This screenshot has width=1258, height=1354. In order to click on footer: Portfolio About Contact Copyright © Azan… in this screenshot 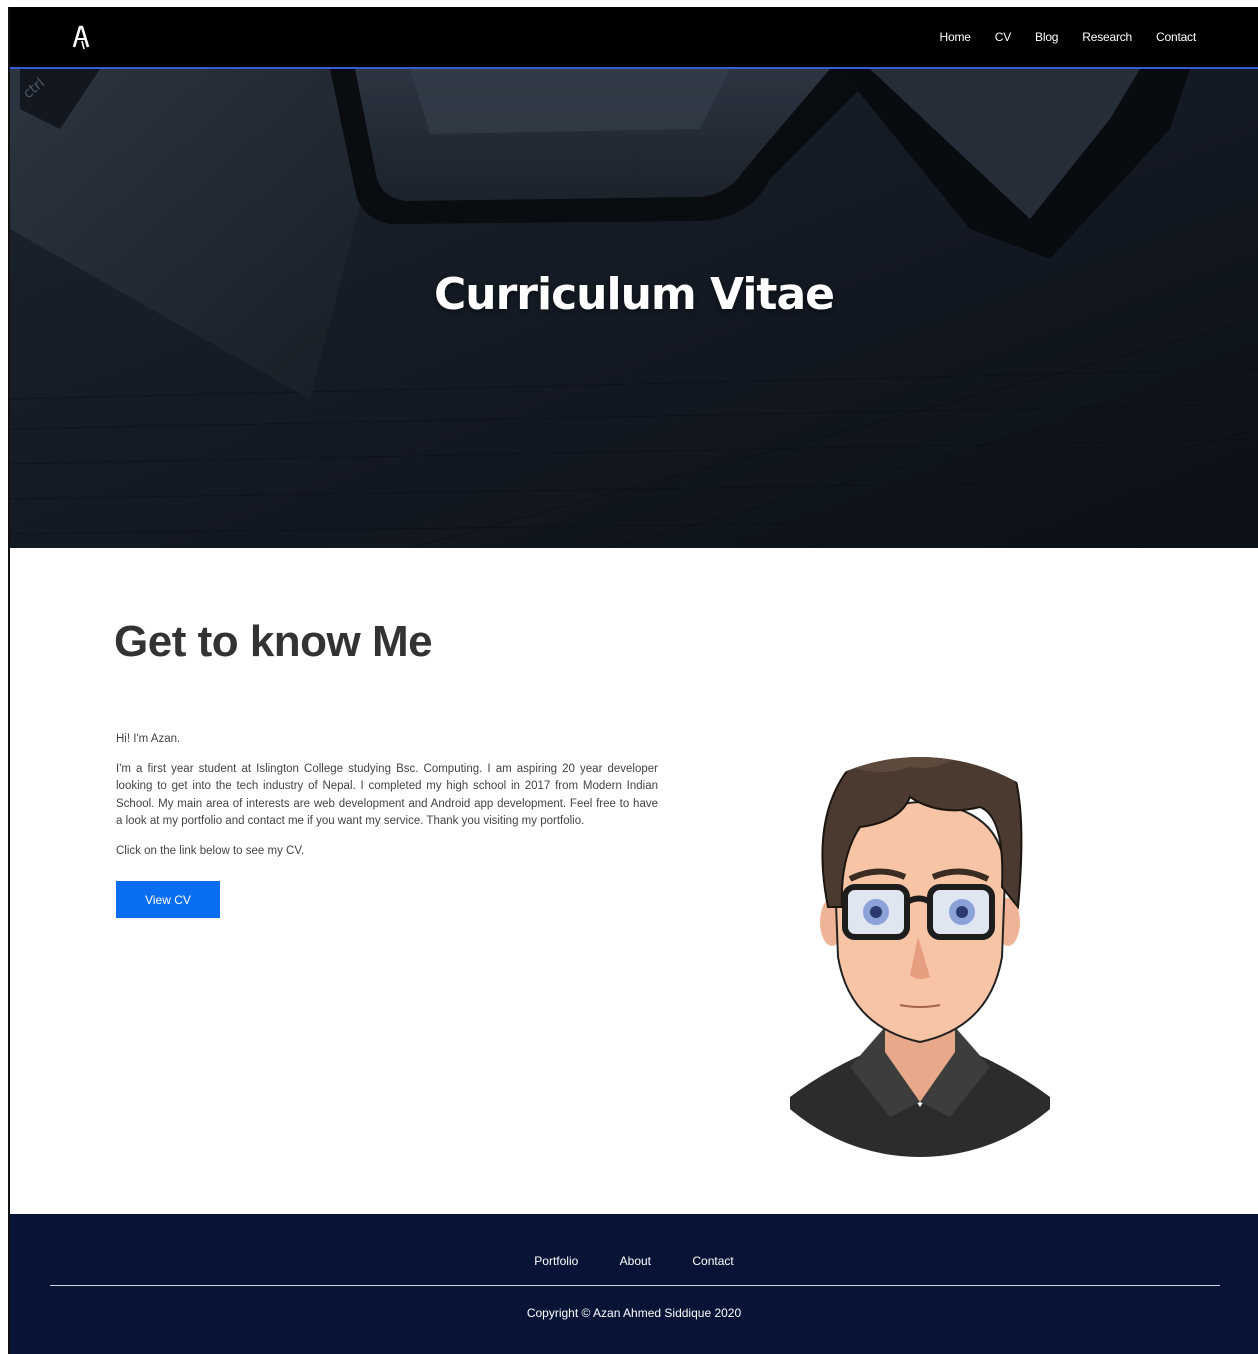, I will do `click(634, 1284)`.